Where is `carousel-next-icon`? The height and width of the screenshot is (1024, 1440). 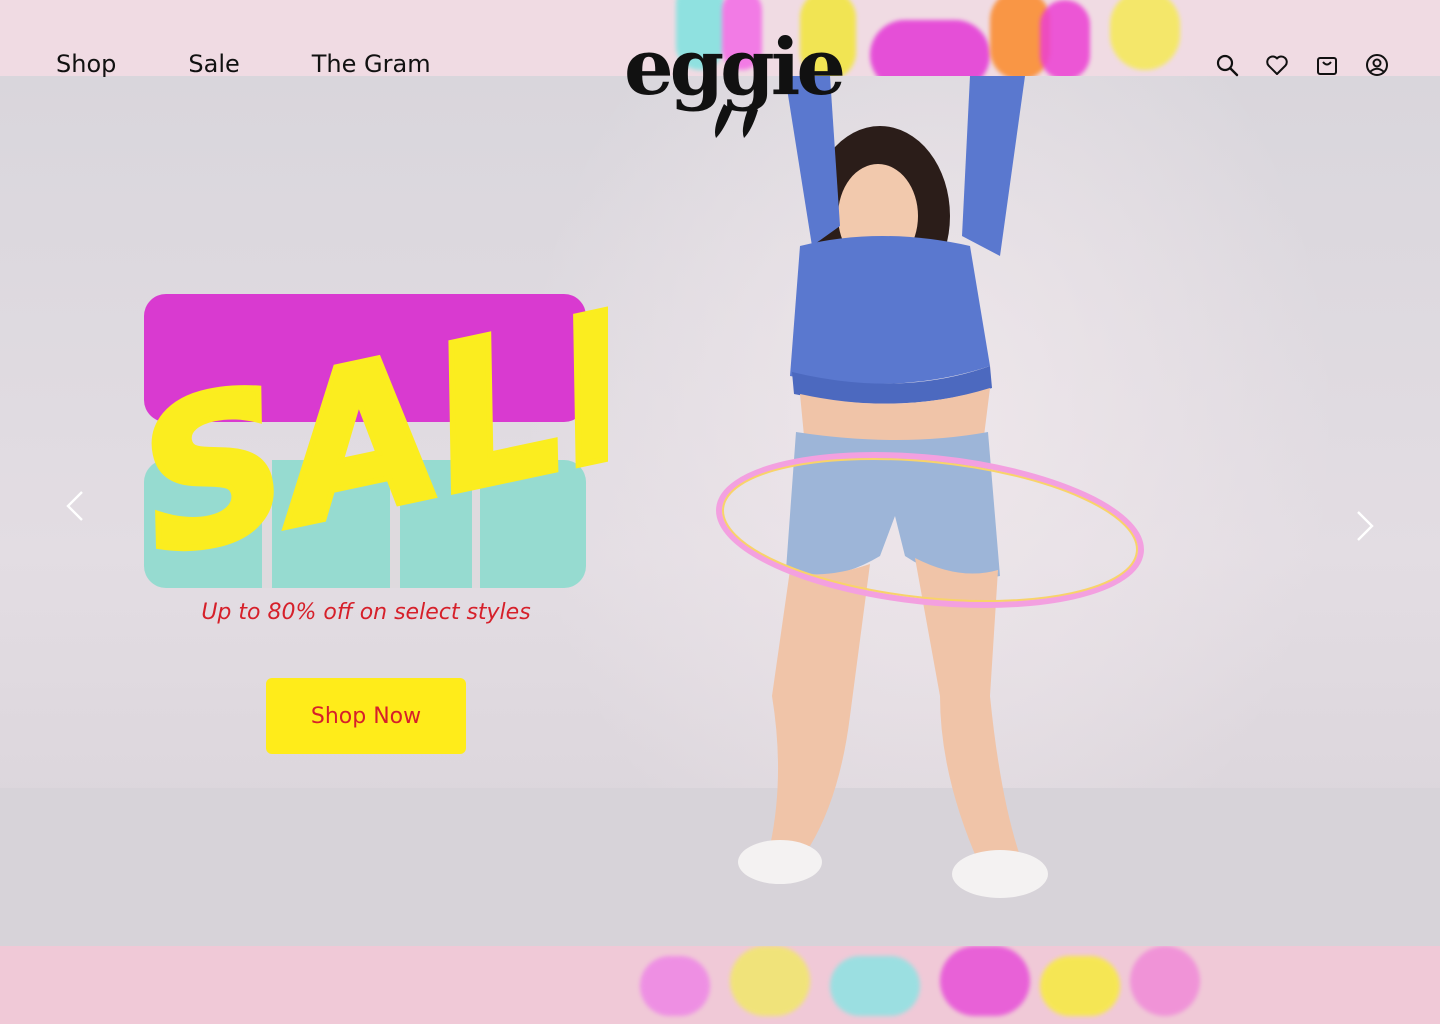 carousel-next-icon is located at coordinates (1365, 526).